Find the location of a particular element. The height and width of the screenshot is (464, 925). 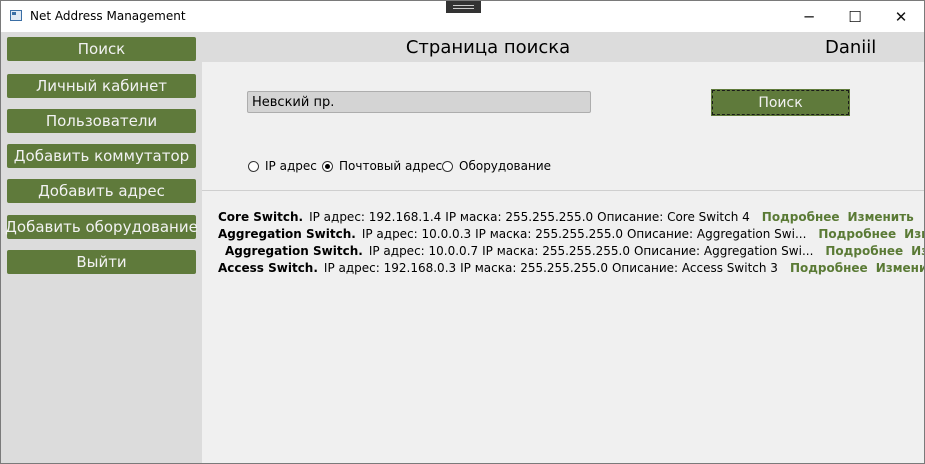

ip-address: IP адрес: 192.168.1.4 is located at coordinates (375, 216).